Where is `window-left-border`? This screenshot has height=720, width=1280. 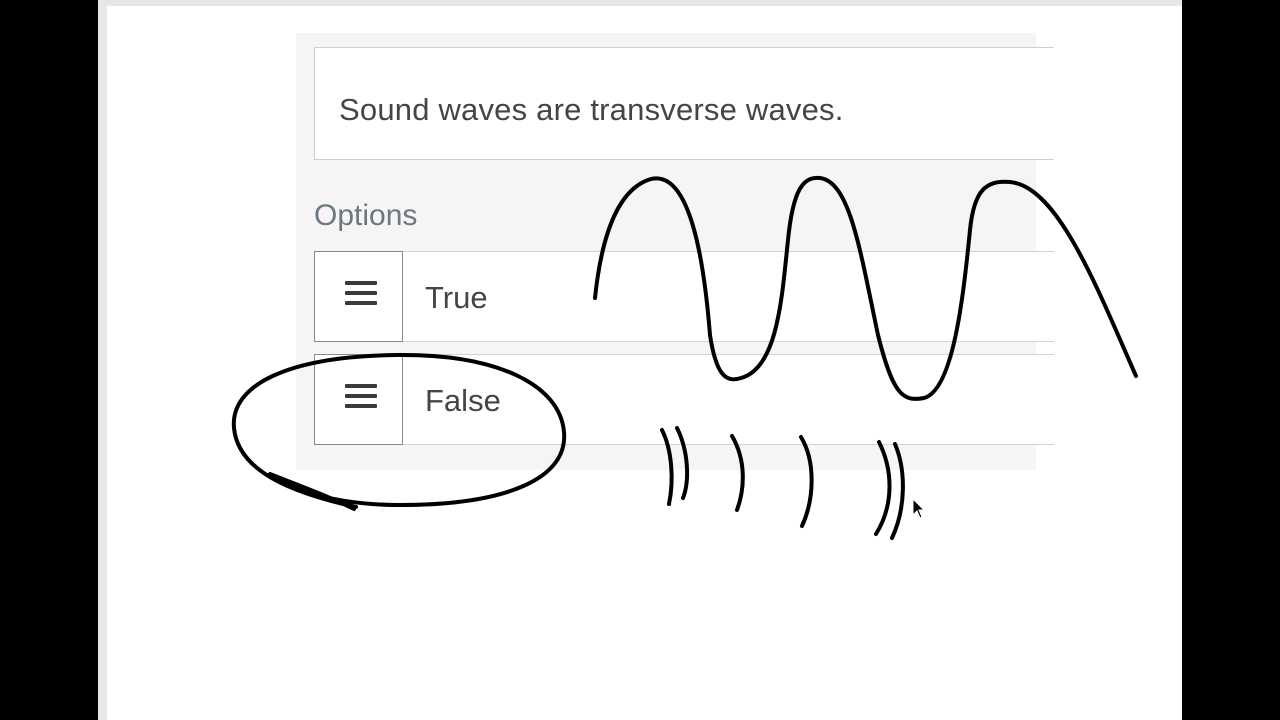 window-left-border is located at coordinates (102, 360).